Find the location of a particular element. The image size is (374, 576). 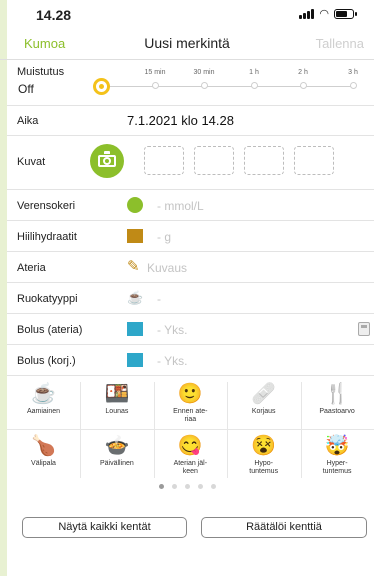

quick-tag-button: 🙂 Ennen ate- riaa is located at coordinates (190, 403).